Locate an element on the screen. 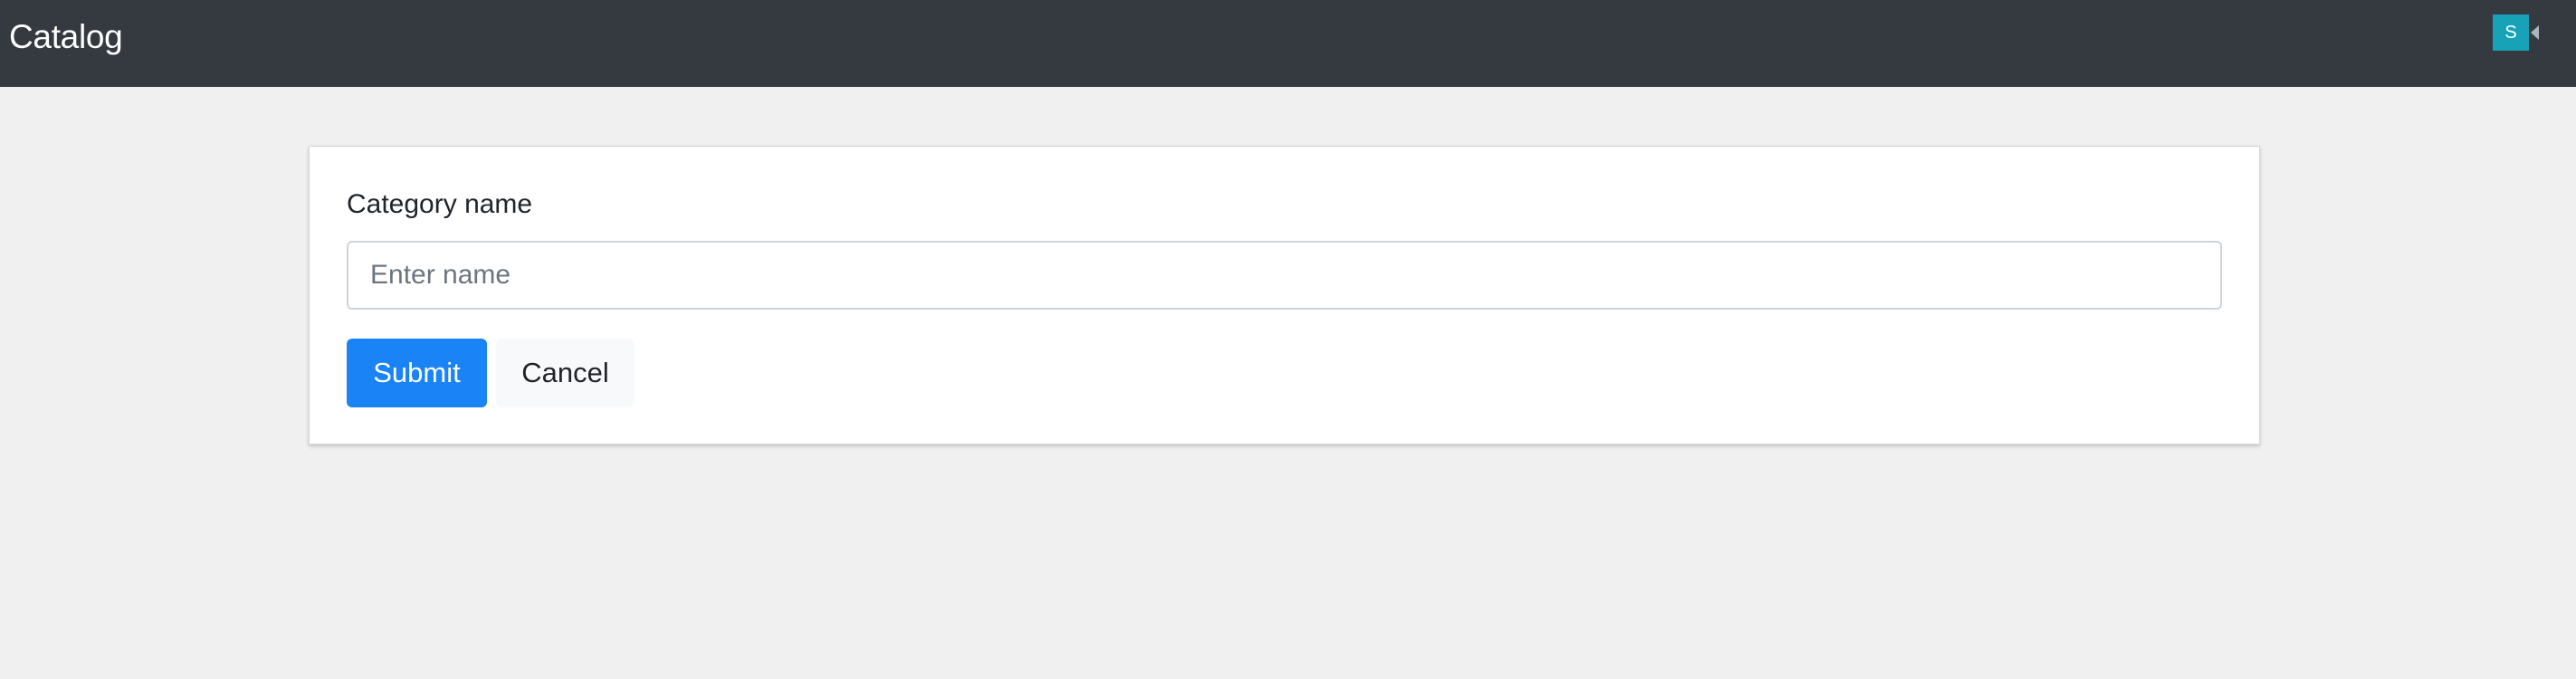 The width and height of the screenshot is (2576, 679). user-avatar: S is located at coordinates (2511, 32).